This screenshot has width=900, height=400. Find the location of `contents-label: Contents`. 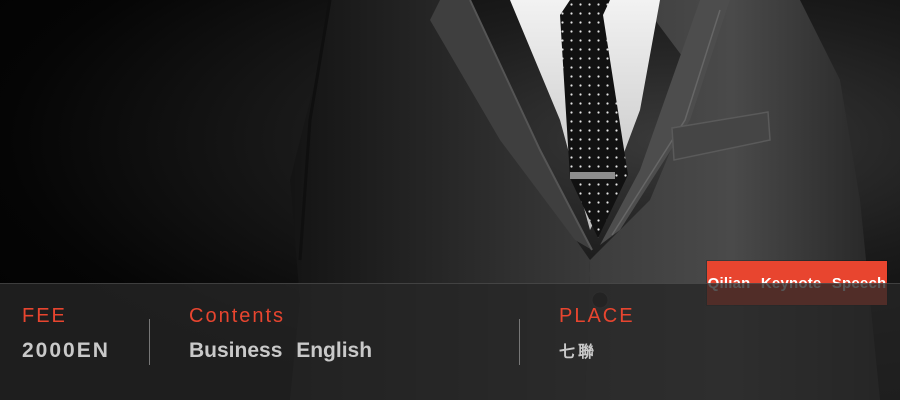

contents-label: Contents is located at coordinates (237, 316).